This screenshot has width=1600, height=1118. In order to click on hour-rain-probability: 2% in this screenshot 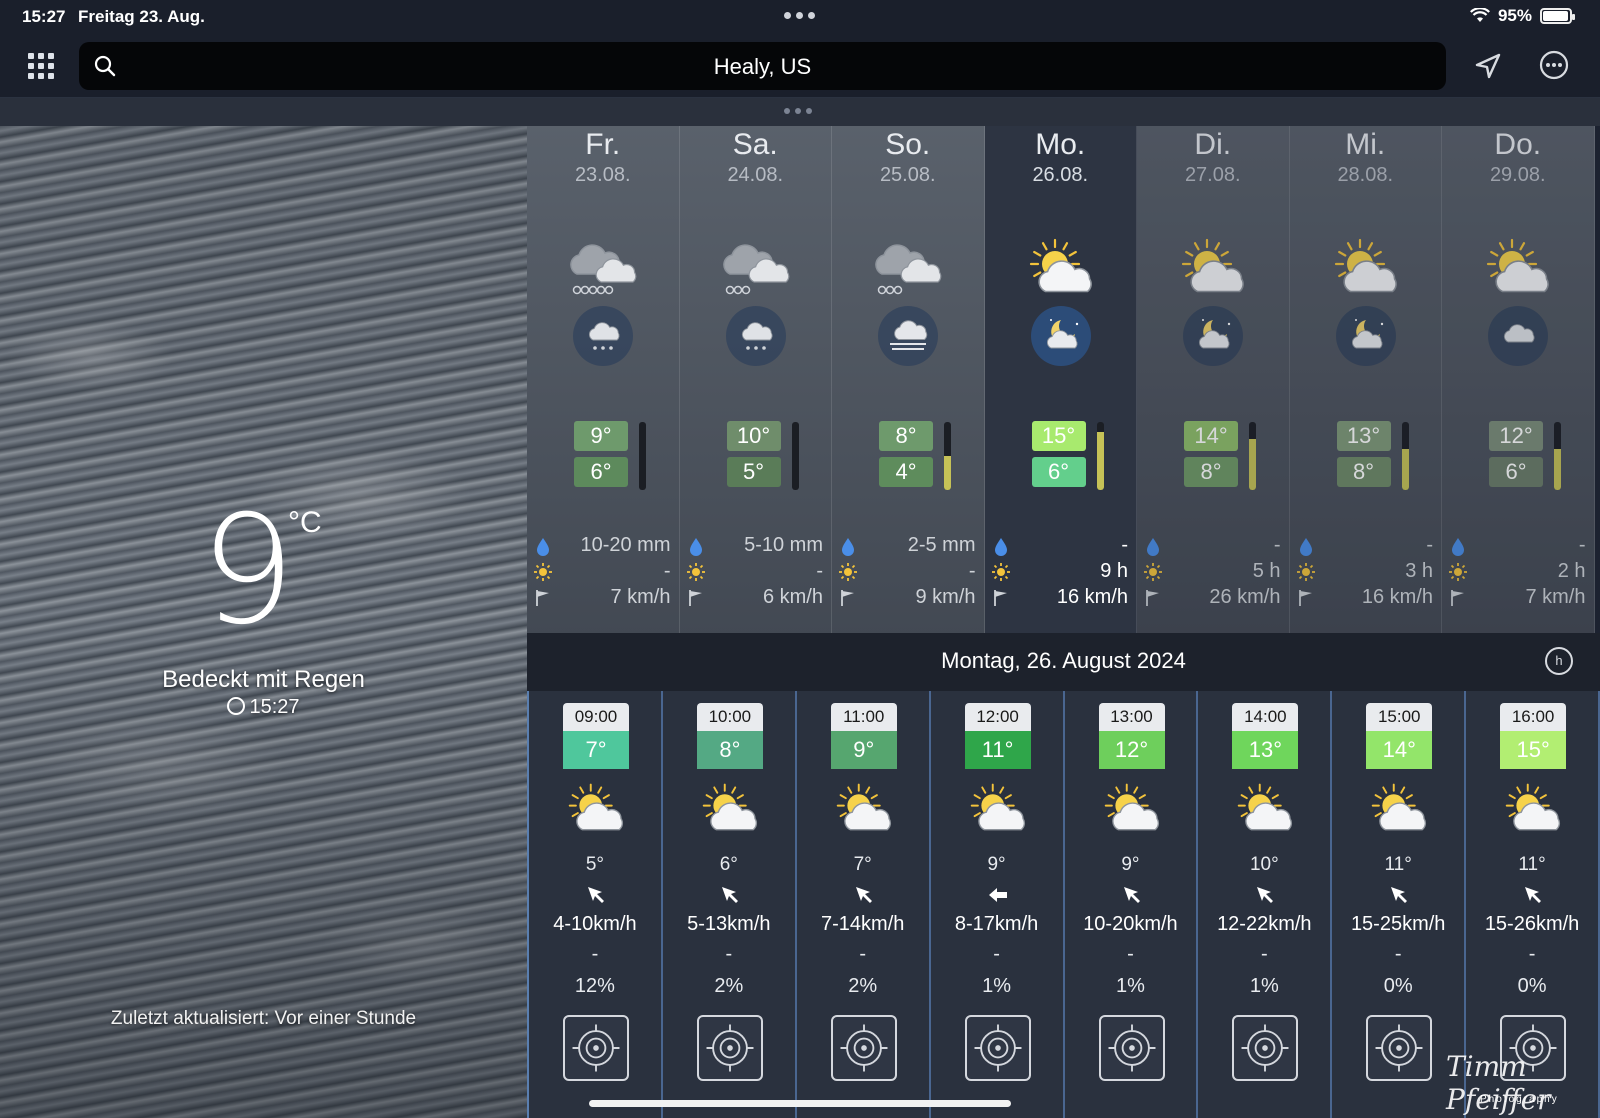, I will do `click(729, 986)`.